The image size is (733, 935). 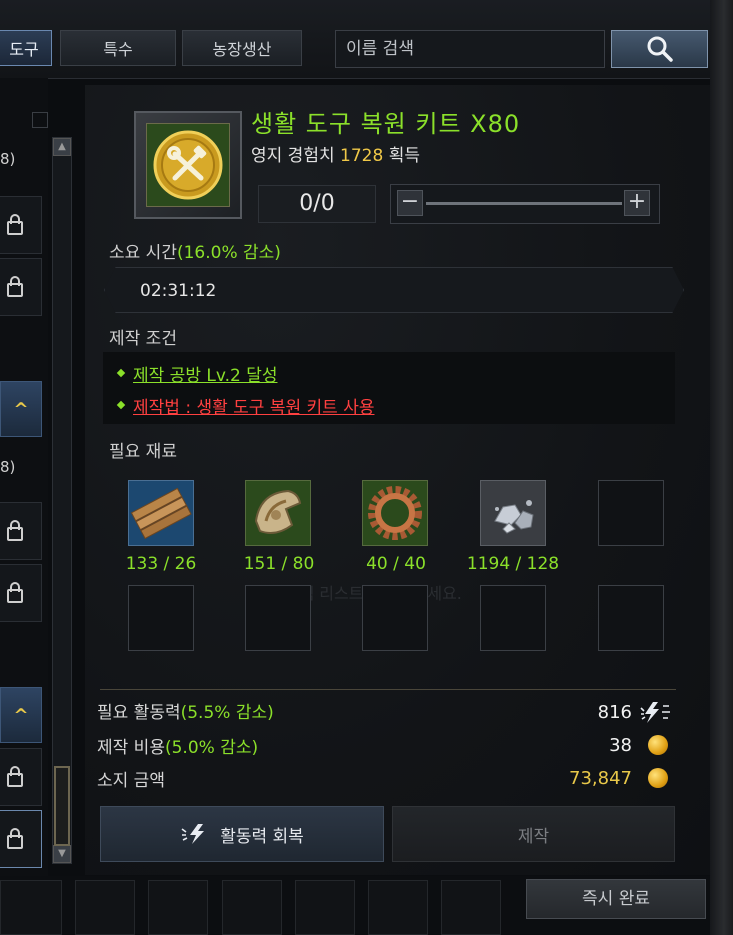 I want to click on condition-item: 제작법 : 생활 도구 복원 키트 사용, so click(x=253, y=405).